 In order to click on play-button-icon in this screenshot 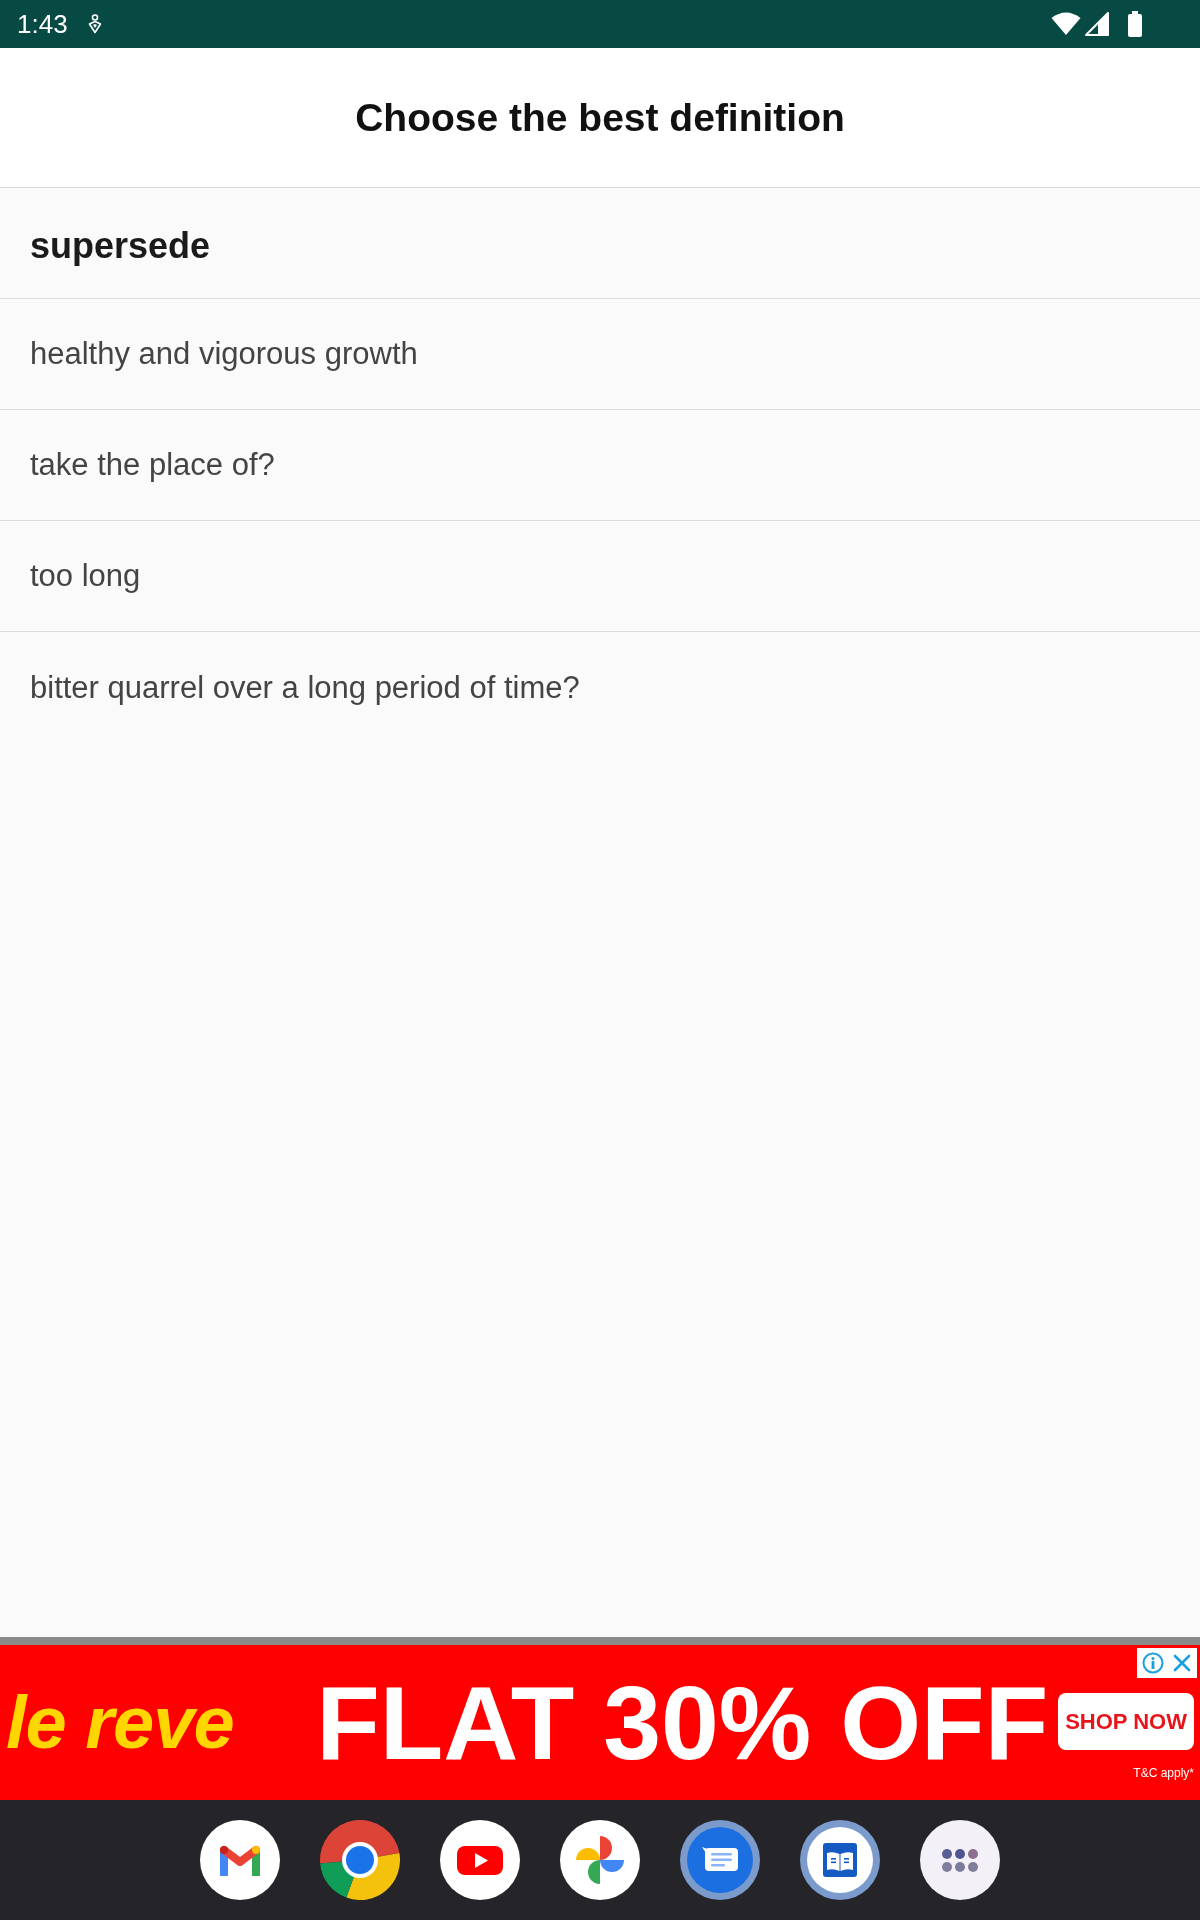, I will do `click(480, 1860)`.